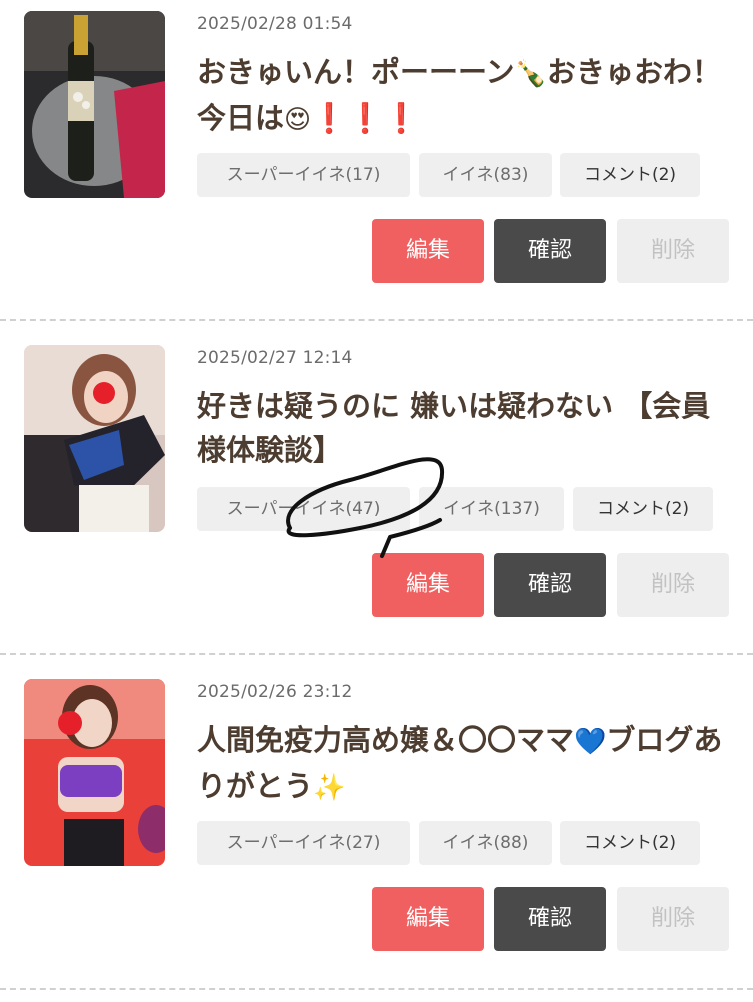 This screenshot has height=1002, width=753. What do you see at coordinates (467, 764) in the screenshot?
I see `post-title: 人間免疫力高め嬢＆〇〇ママ💙ブログありがとう✨` at bounding box center [467, 764].